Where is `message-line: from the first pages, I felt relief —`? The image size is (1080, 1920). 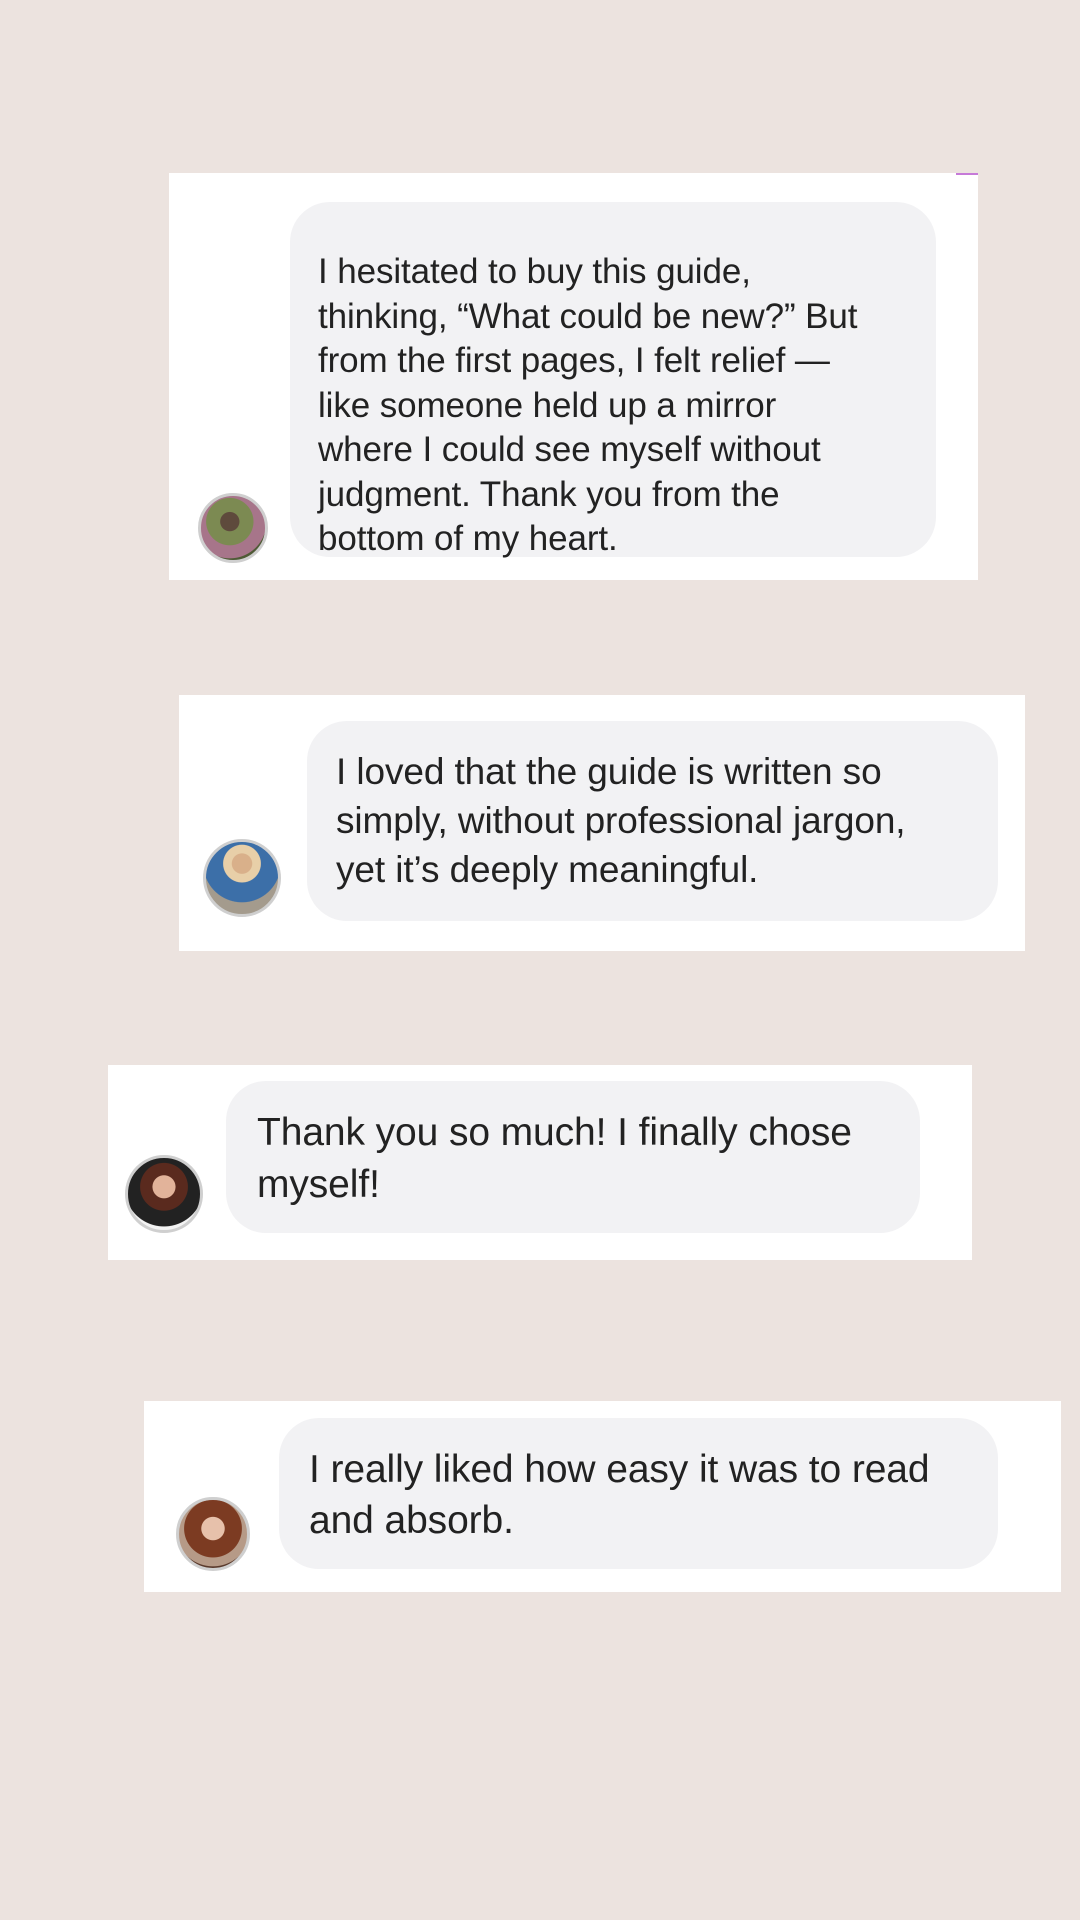
message-line: from the first pages, I felt relief — is located at coordinates (574, 360).